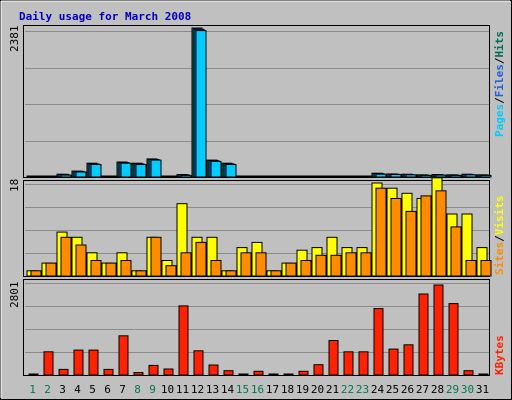 The height and width of the screenshot is (400, 512). What do you see at coordinates (362, 389) in the screenshot?
I see `x-tick-label: 23` at bounding box center [362, 389].